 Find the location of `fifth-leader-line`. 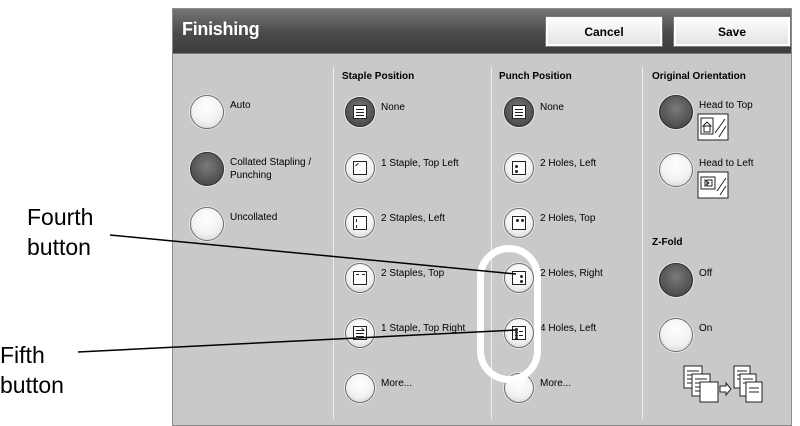

fifth-leader-line is located at coordinates (297, 341).